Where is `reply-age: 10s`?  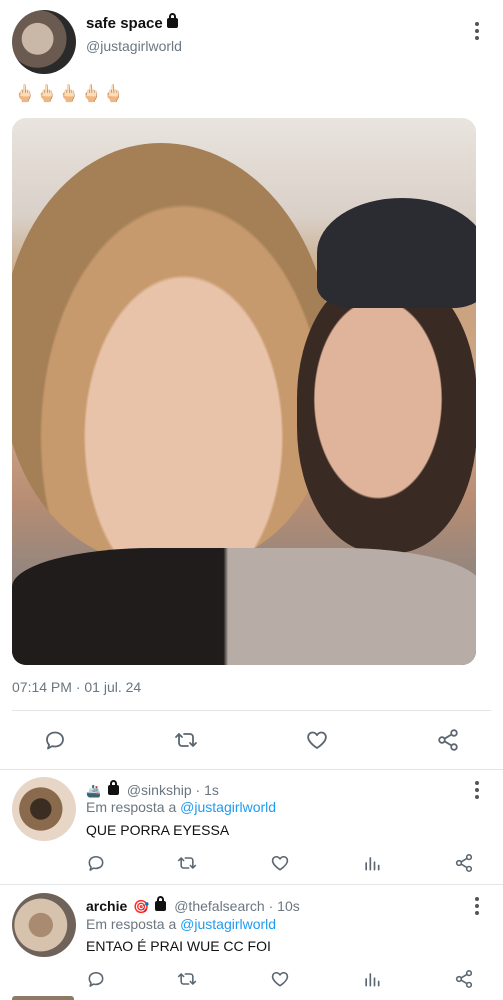 reply-age: 10s is located at coordinates (288, 906).